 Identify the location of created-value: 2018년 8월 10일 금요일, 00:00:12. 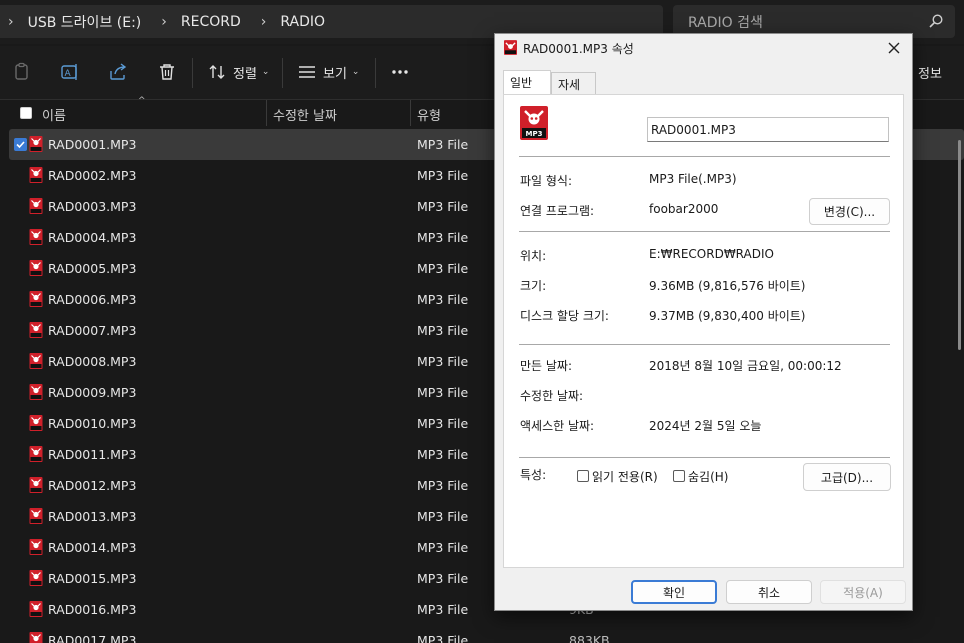
(745, 366).